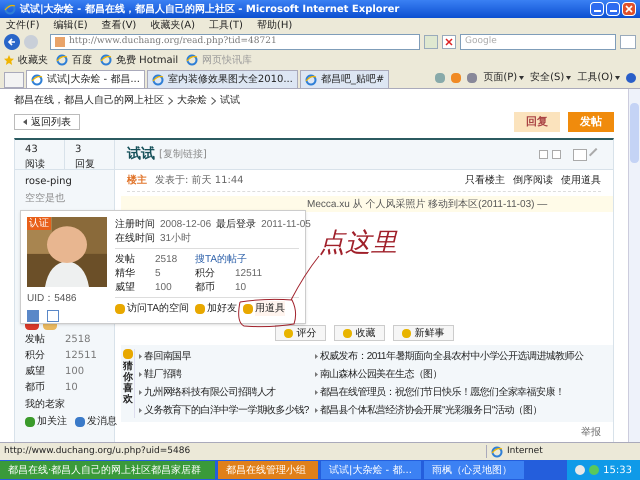 The image size is (640, 480). Describe the element at coordinates (286, 224) in the screenshot. I see `info-value: 2011-11-05` at that location.